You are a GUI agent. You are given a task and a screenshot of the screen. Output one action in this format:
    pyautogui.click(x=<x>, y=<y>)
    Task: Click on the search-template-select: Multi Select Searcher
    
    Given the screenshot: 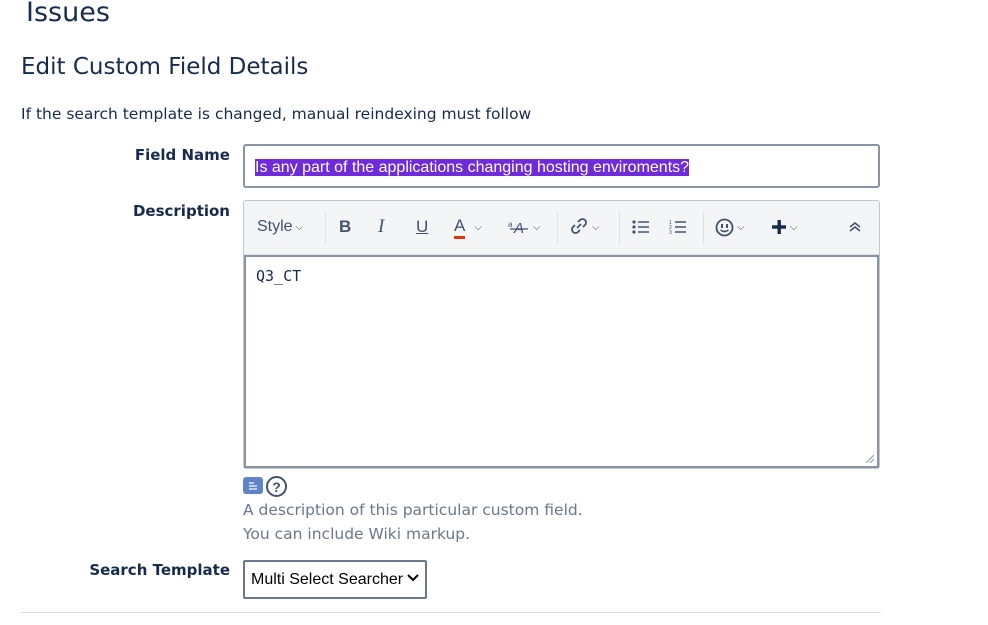 What is the action you would take?
    pyautogui.click(x=335, y=579)
    